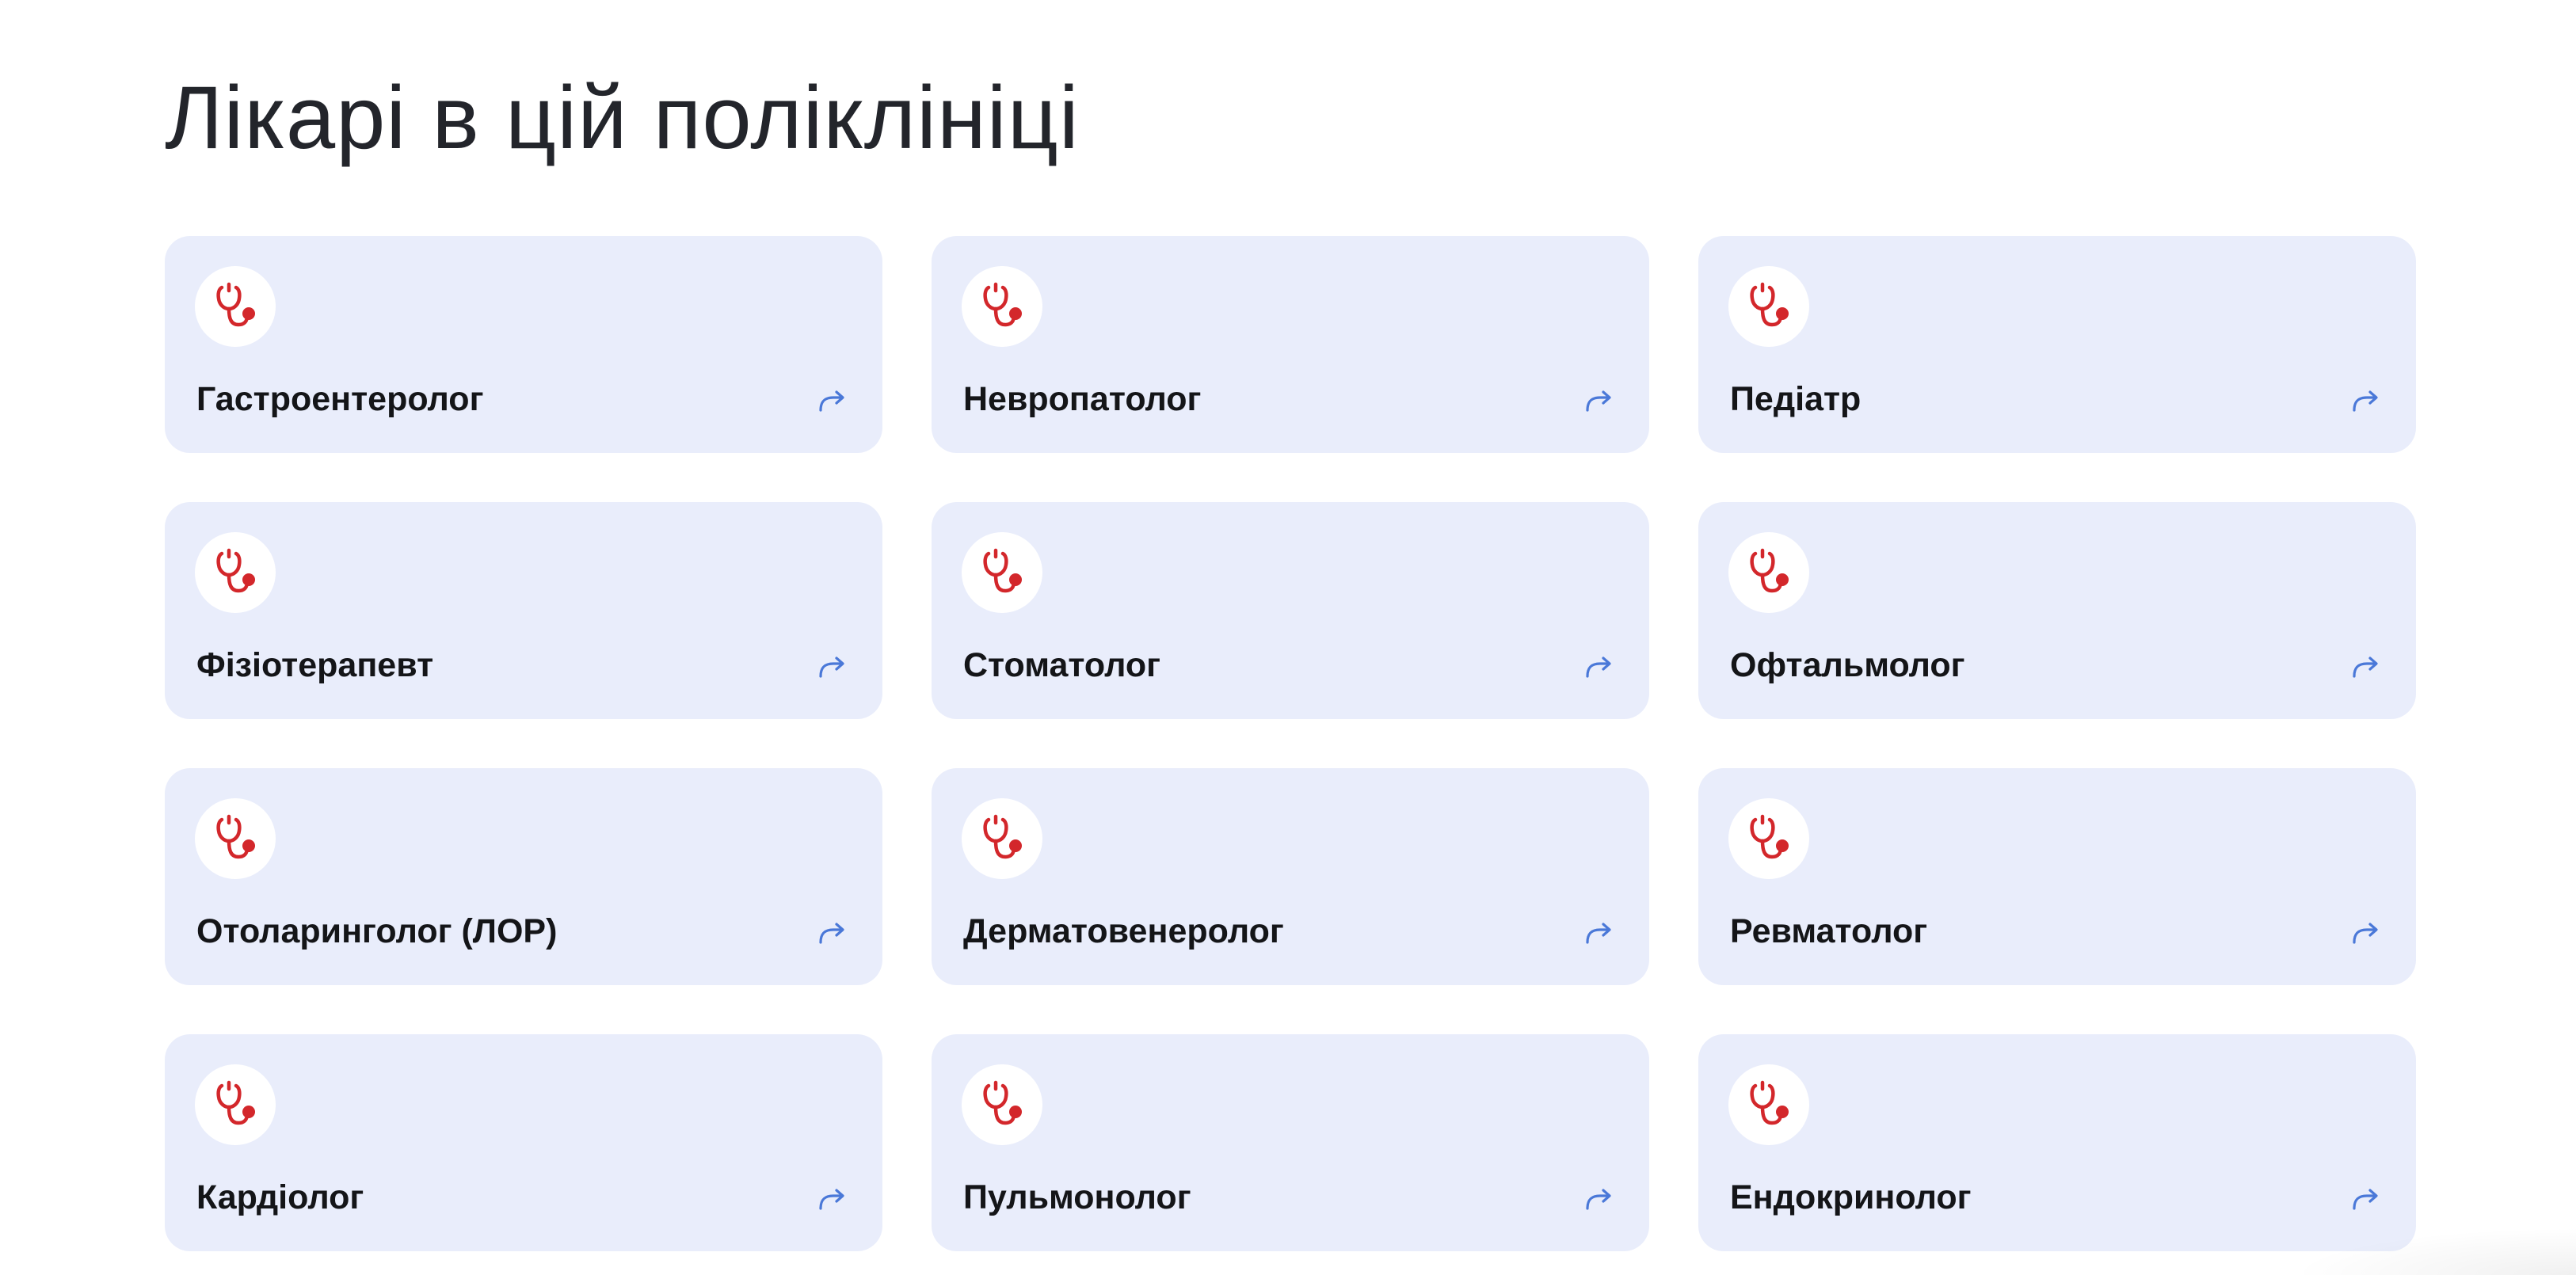 The image size is (2576, 1275). I want to click on doctor-card-label: Фізіотерапевт, so click(315, 665).